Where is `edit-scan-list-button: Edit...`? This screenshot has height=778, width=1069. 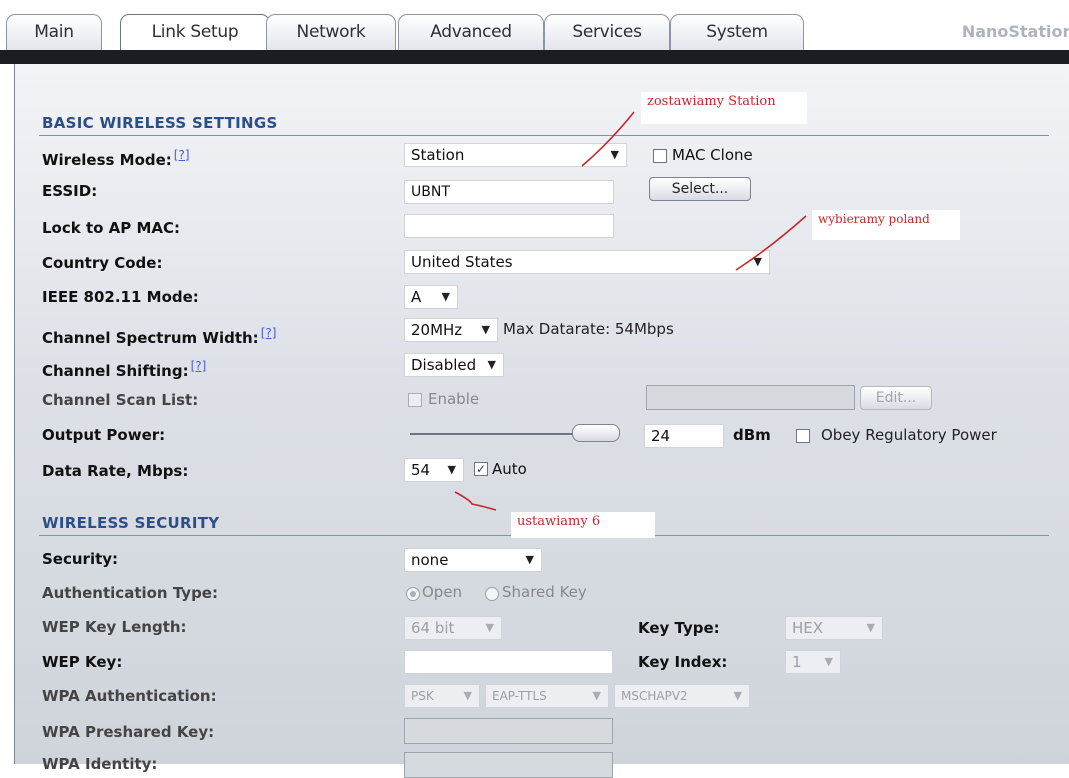 edit-scan-list-button: Edit... is located at coordinates (896, 398).